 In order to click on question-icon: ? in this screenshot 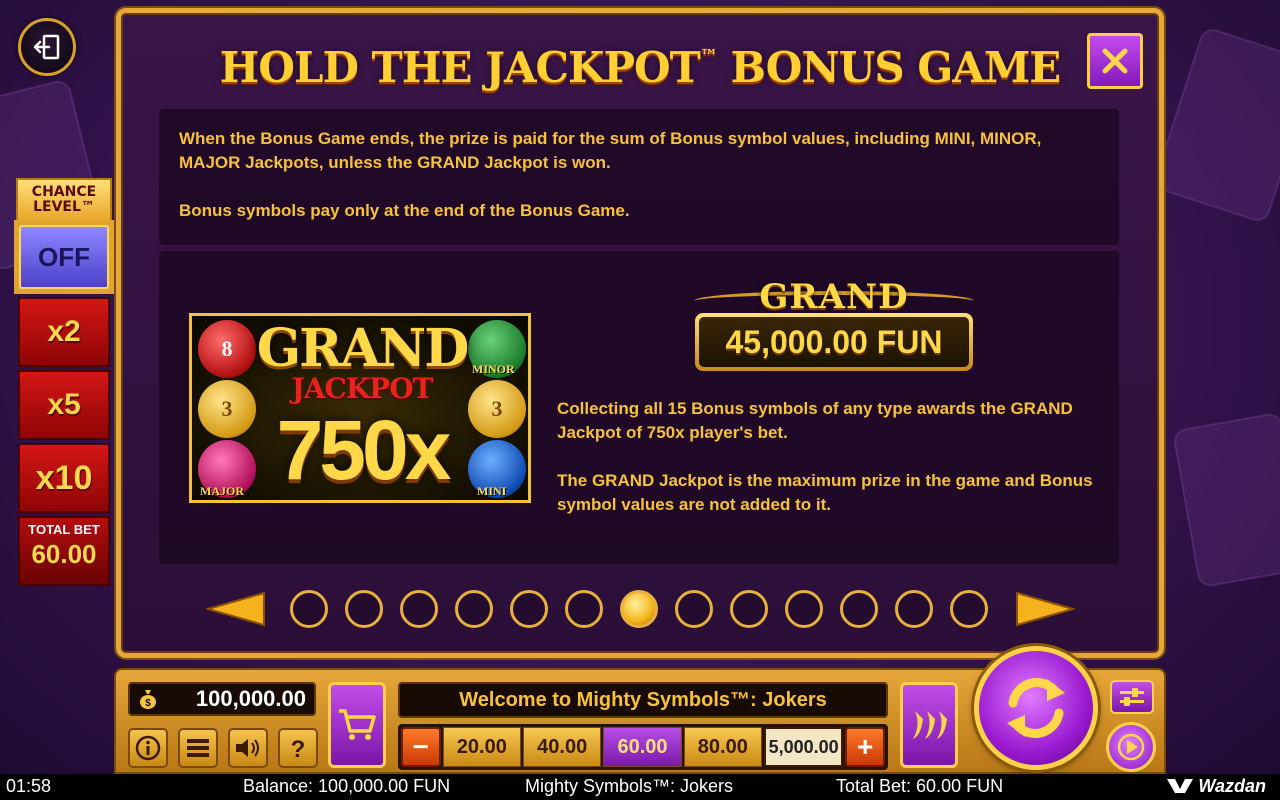, I will do `click(298, 748)`.